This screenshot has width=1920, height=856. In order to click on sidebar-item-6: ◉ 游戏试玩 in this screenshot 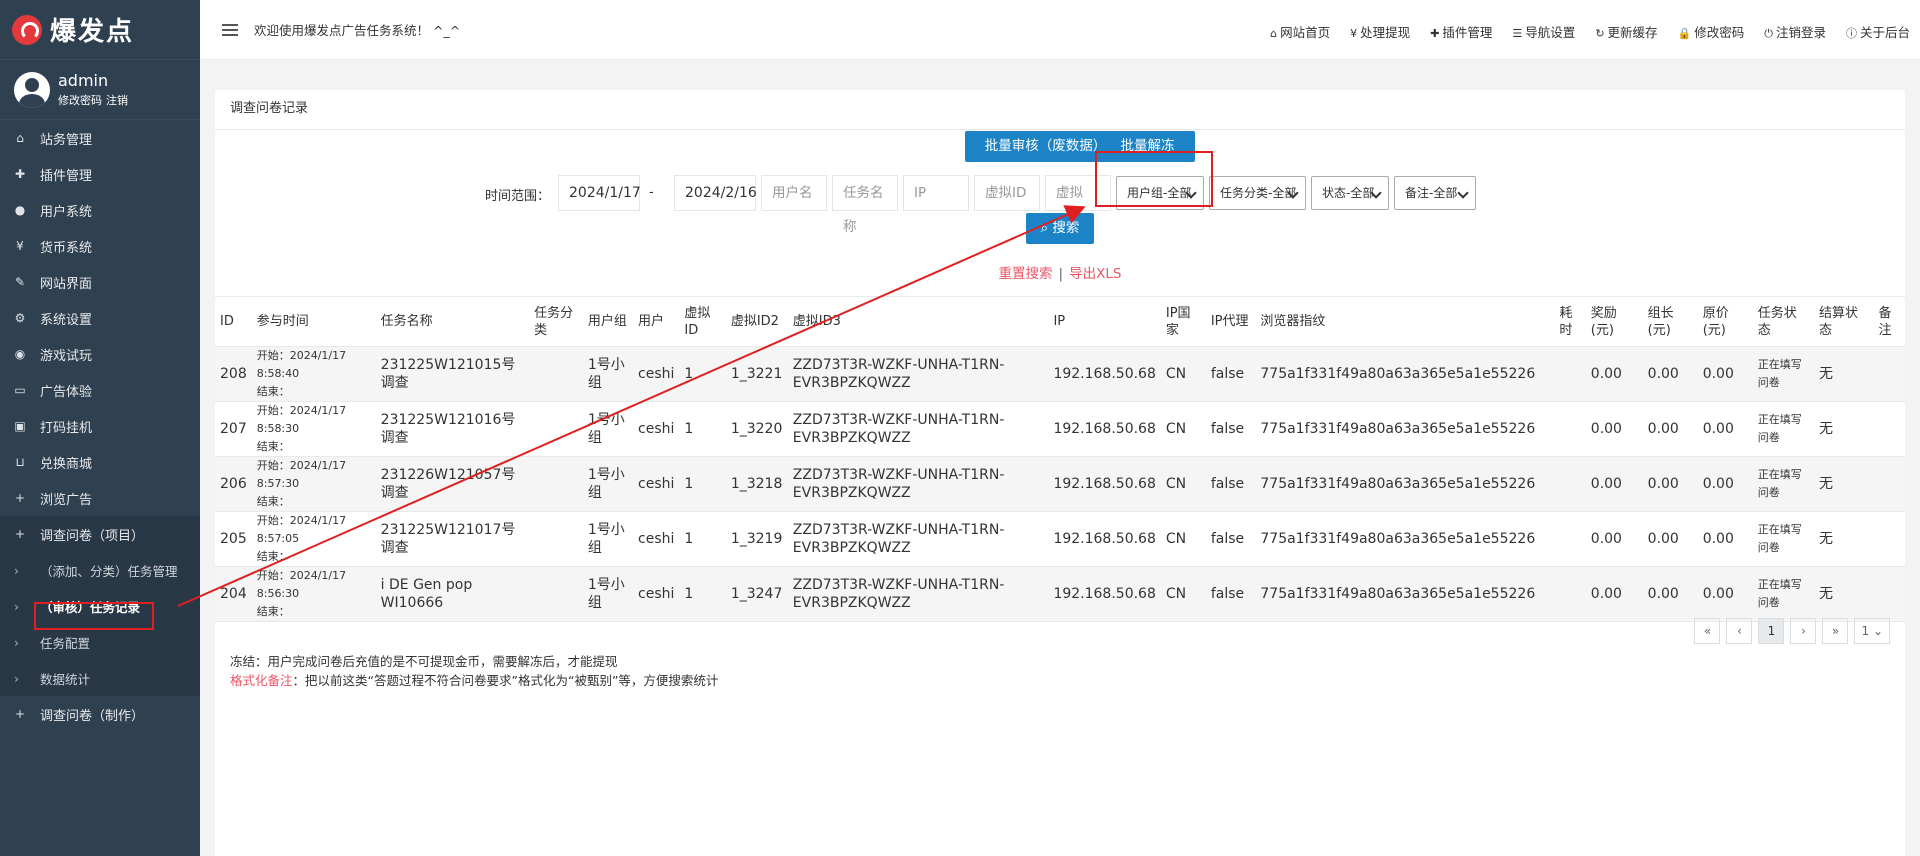, I will do `click(100, 354)`.